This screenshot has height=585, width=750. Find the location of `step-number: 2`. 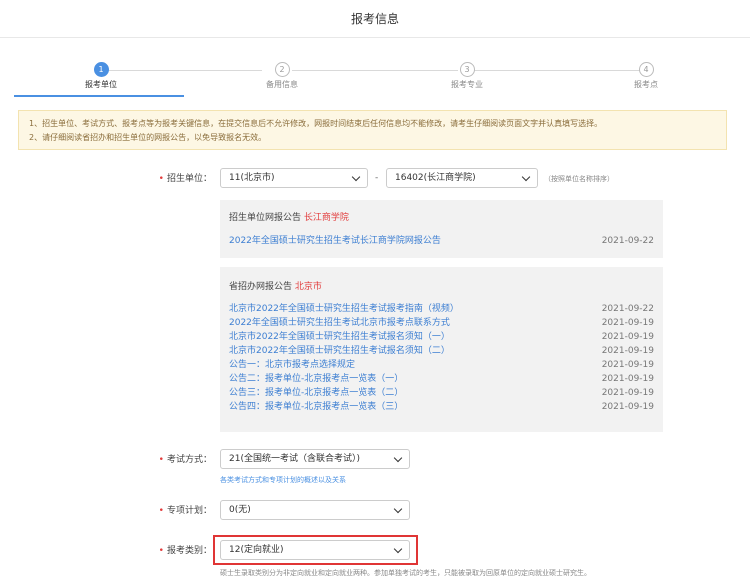

step-number: 2 is located at coordinates (282, 69).